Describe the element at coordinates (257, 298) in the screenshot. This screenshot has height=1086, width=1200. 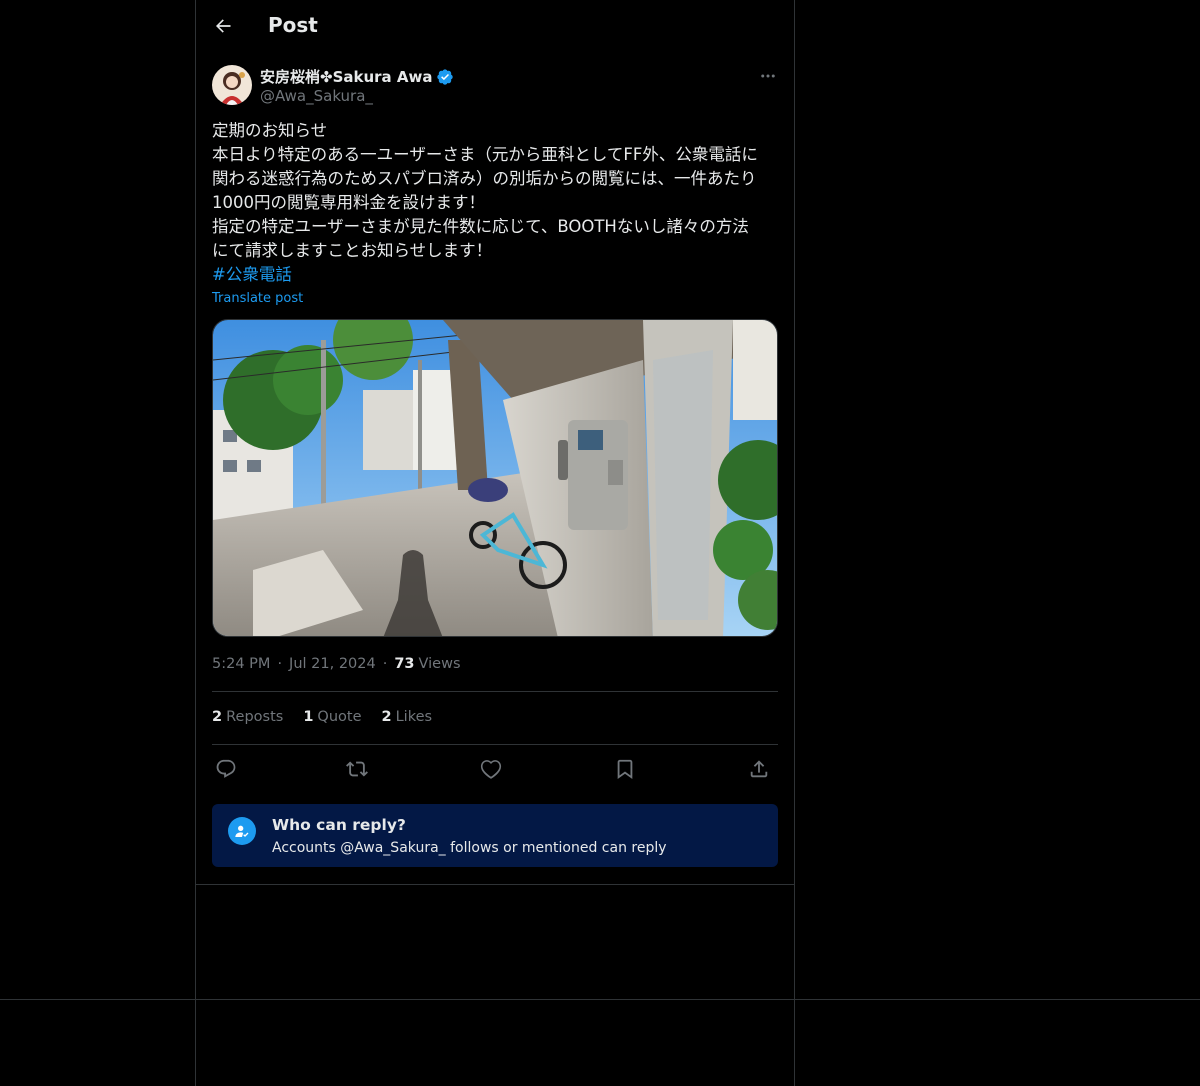
I see `translate-post-link: Translate post` at that location.